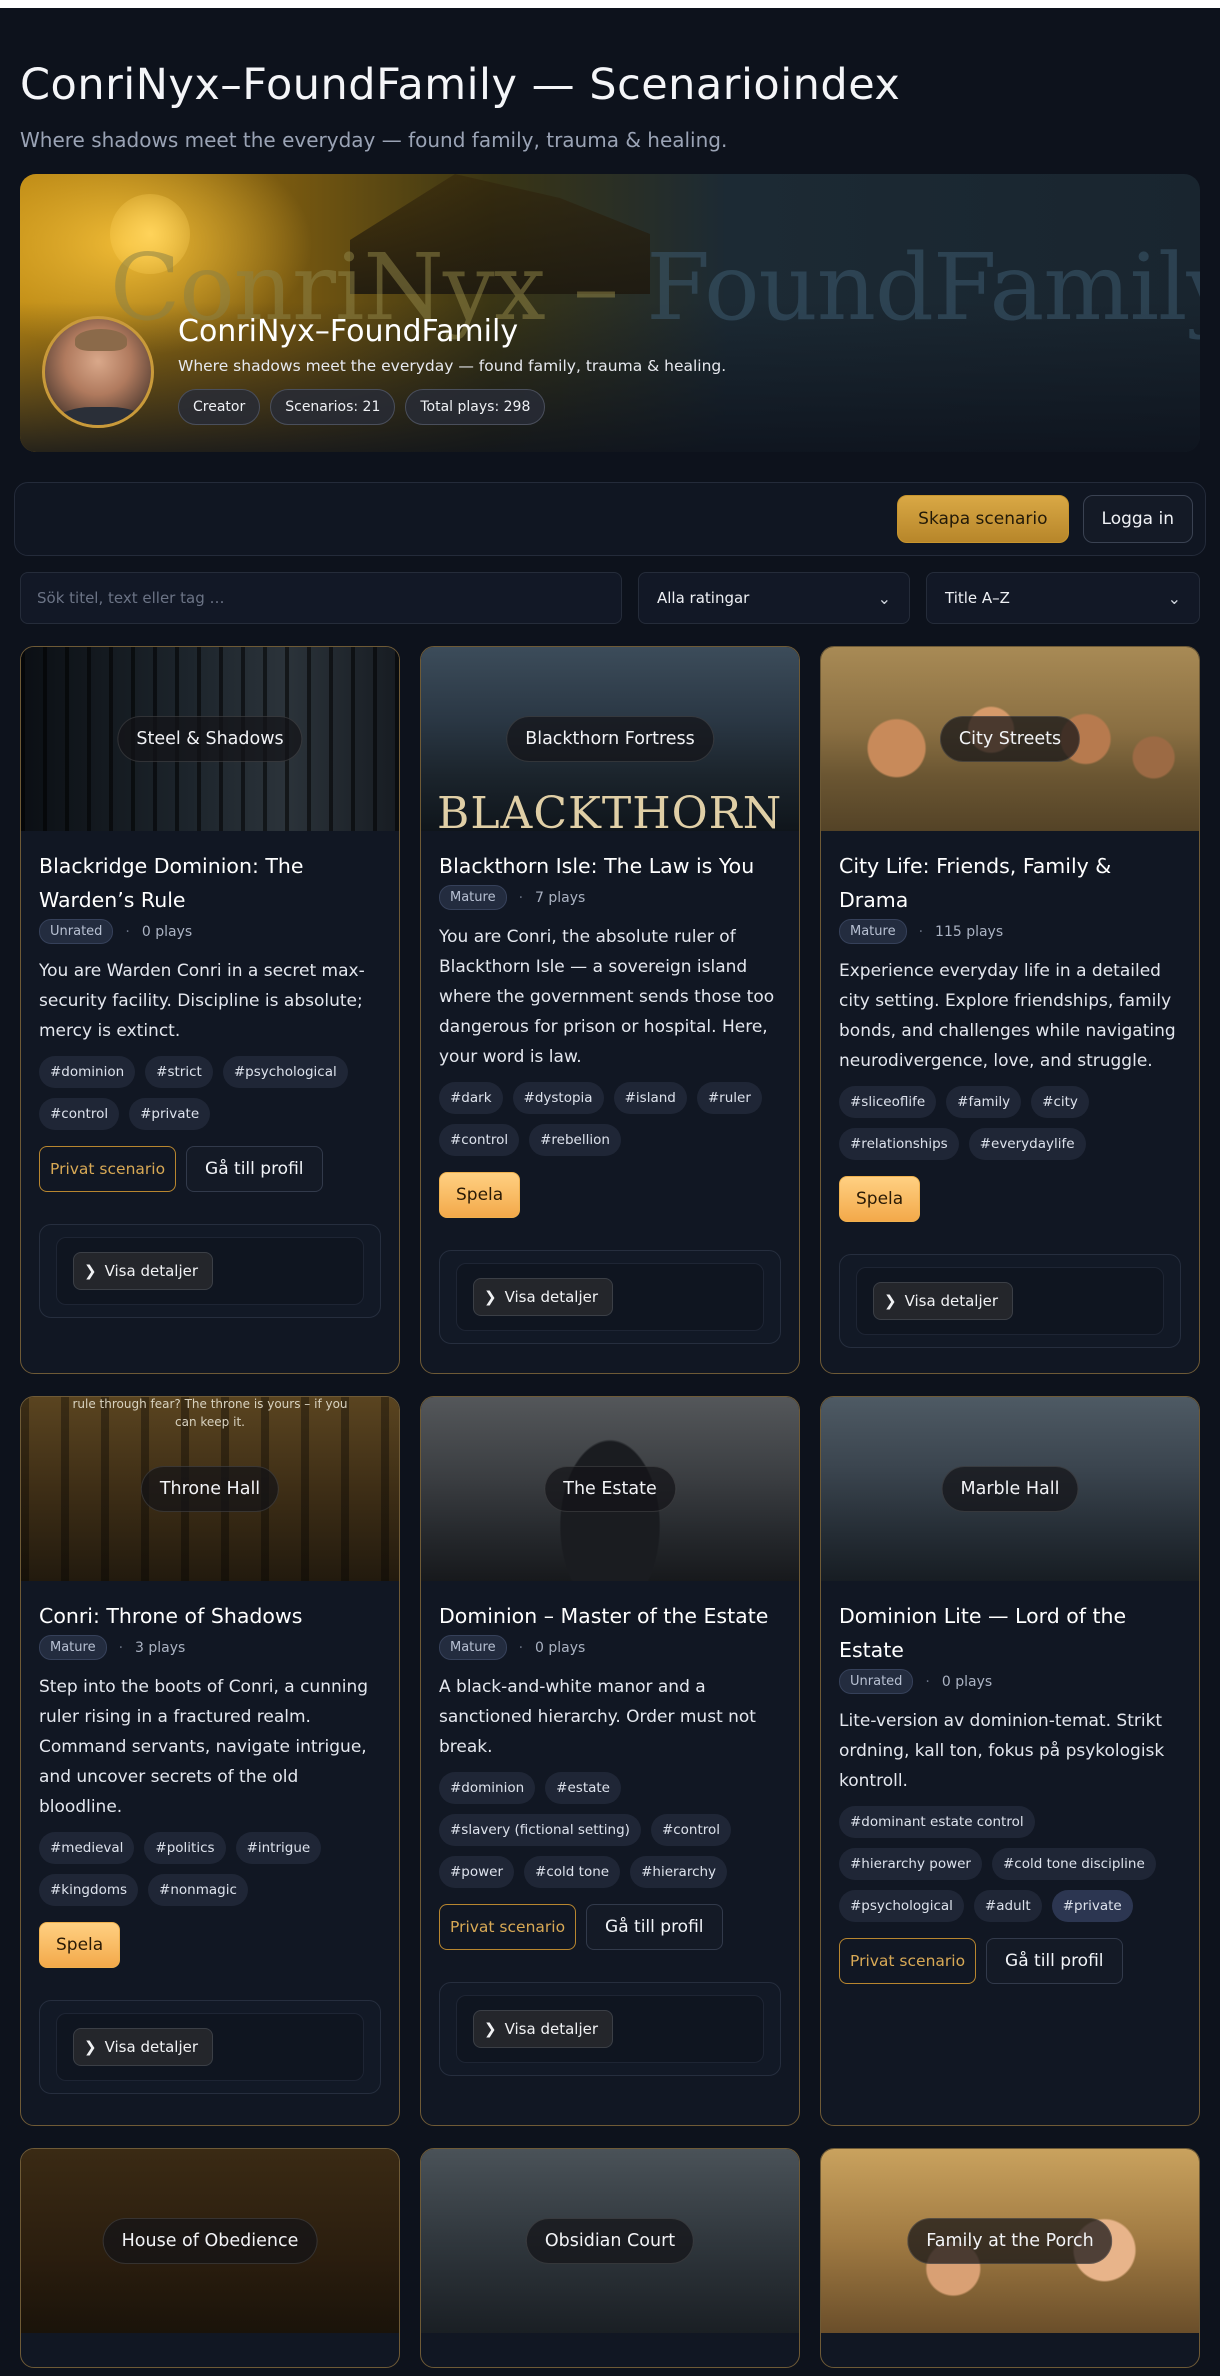  I want to click on watermark-right: FoundFamily, so click(923, 287).